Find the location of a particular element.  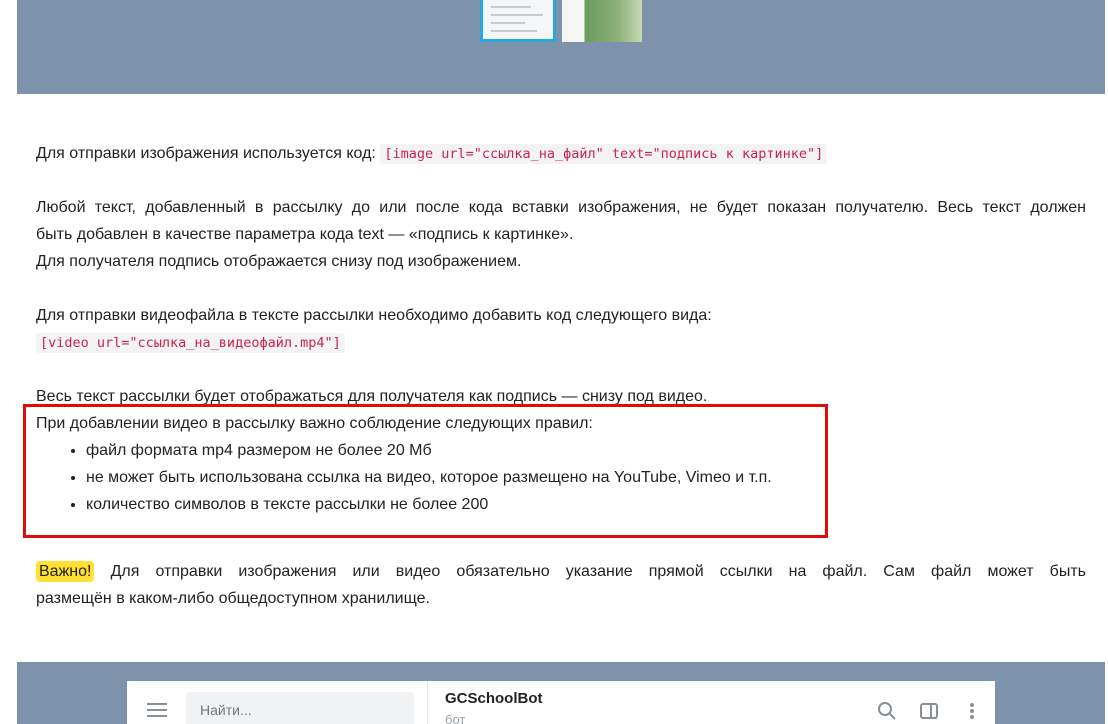

side-panel-icon is located at coordinates (929, 711).